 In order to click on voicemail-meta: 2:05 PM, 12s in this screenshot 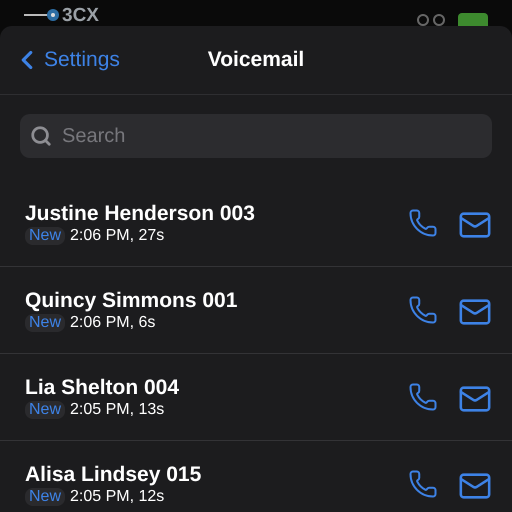, I will do `click(117, 497)`.